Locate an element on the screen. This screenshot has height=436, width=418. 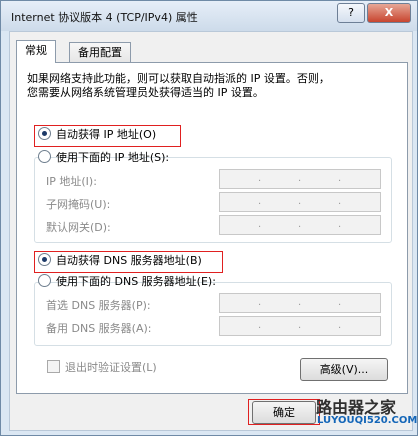
manual-ip-radio: 使用下面的 IP 地址(S): is located at coordinates (103, 158).